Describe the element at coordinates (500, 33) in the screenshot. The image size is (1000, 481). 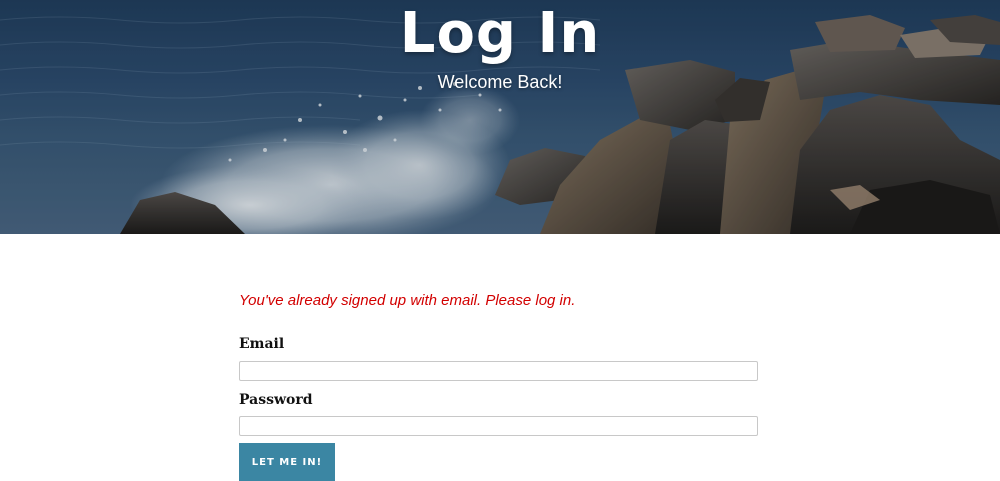
I see `page-title: Log In` at that location.